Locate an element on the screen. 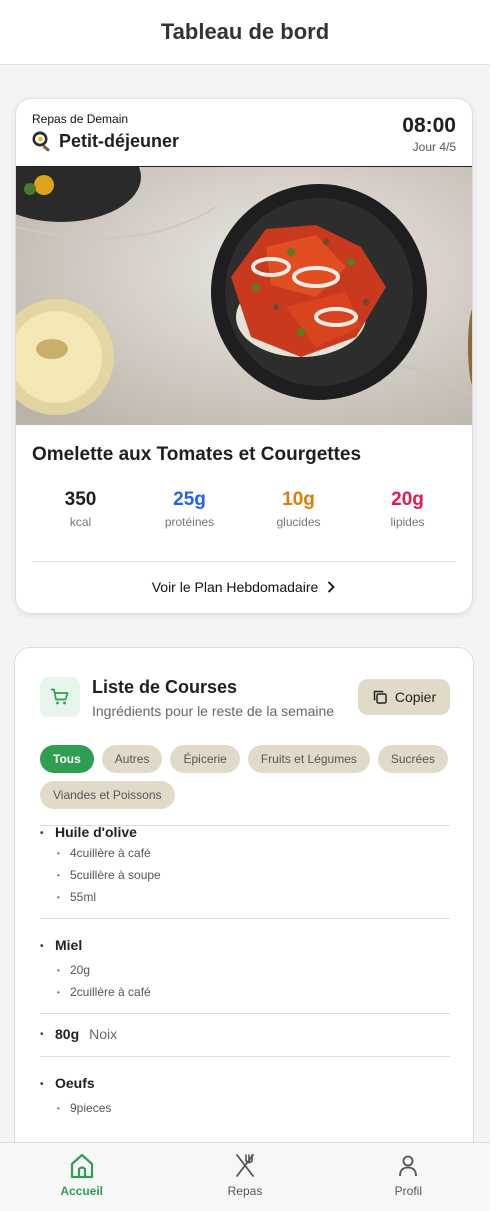 This screenshot has width=496, height=1211. weekly-plan-link: Voir le Plan Hebdomadaire is located at coordinates (244, 587).